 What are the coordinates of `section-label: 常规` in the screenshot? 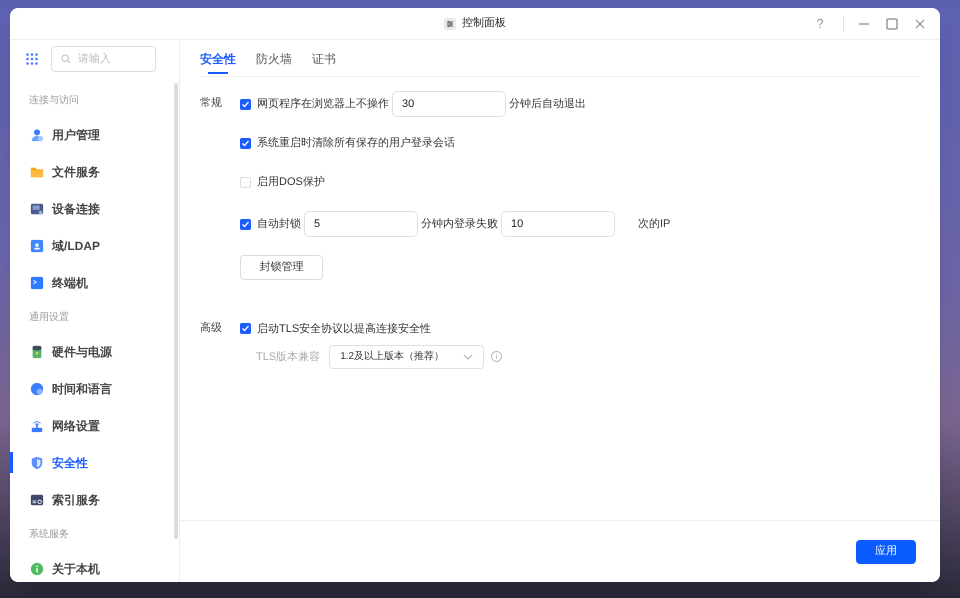 It's located at (211, 103).